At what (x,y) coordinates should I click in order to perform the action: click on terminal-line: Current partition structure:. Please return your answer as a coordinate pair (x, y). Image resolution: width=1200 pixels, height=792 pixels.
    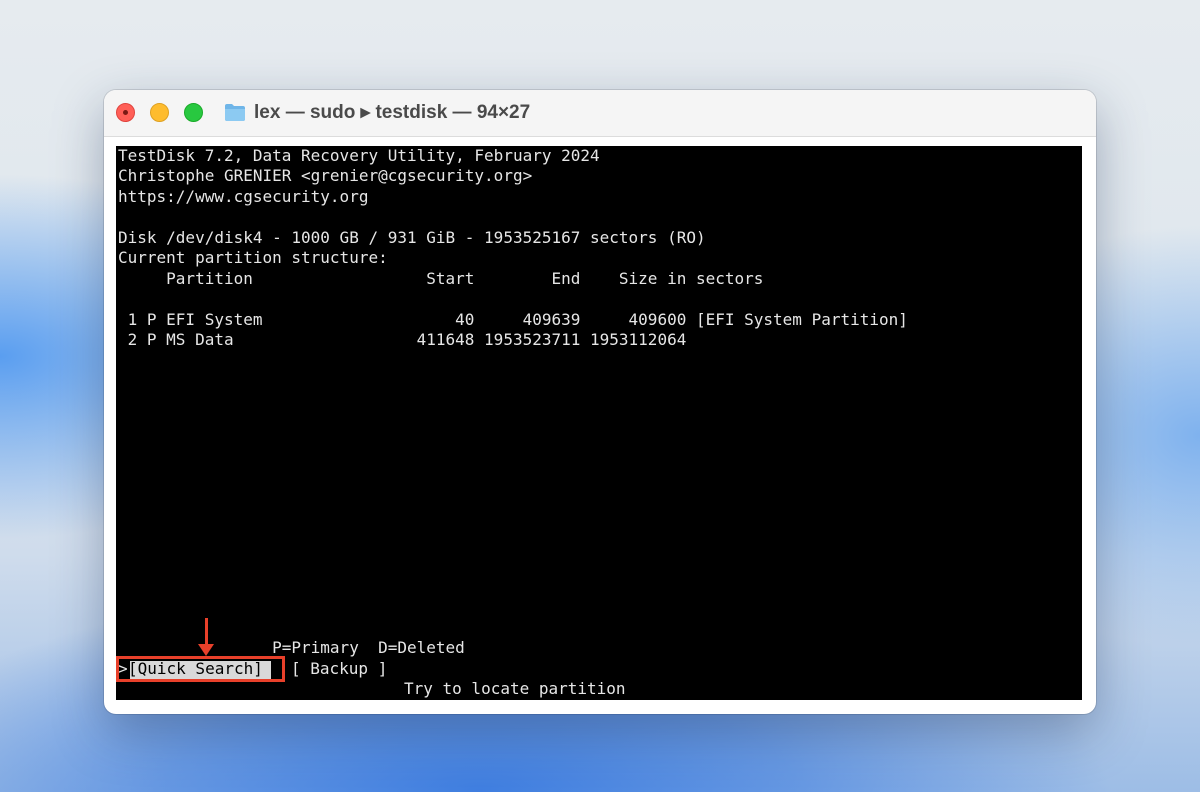
    Looking at the image, I should click on (253, 257).